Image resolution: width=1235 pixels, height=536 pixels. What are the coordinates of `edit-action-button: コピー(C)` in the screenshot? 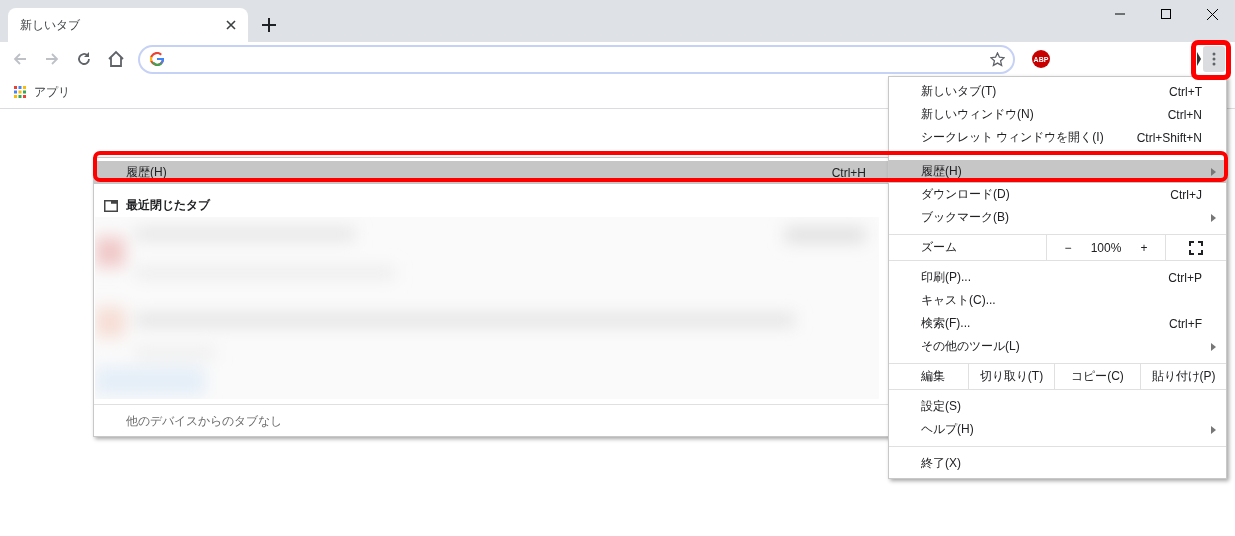 It's located at (1097, 376).